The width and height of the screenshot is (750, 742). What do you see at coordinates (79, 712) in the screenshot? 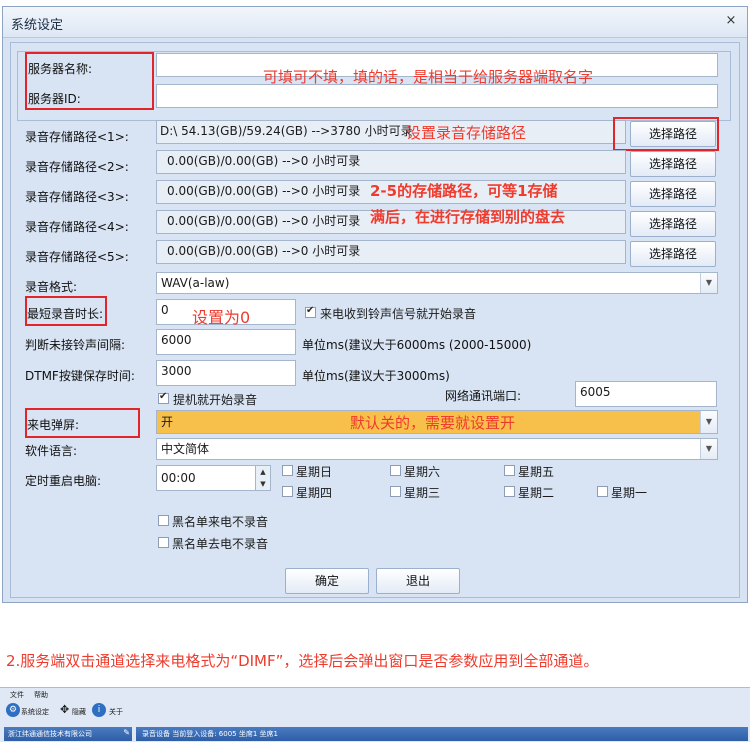
I see `toolbar-hide: 隐藏` at bounding box center [79, 712].